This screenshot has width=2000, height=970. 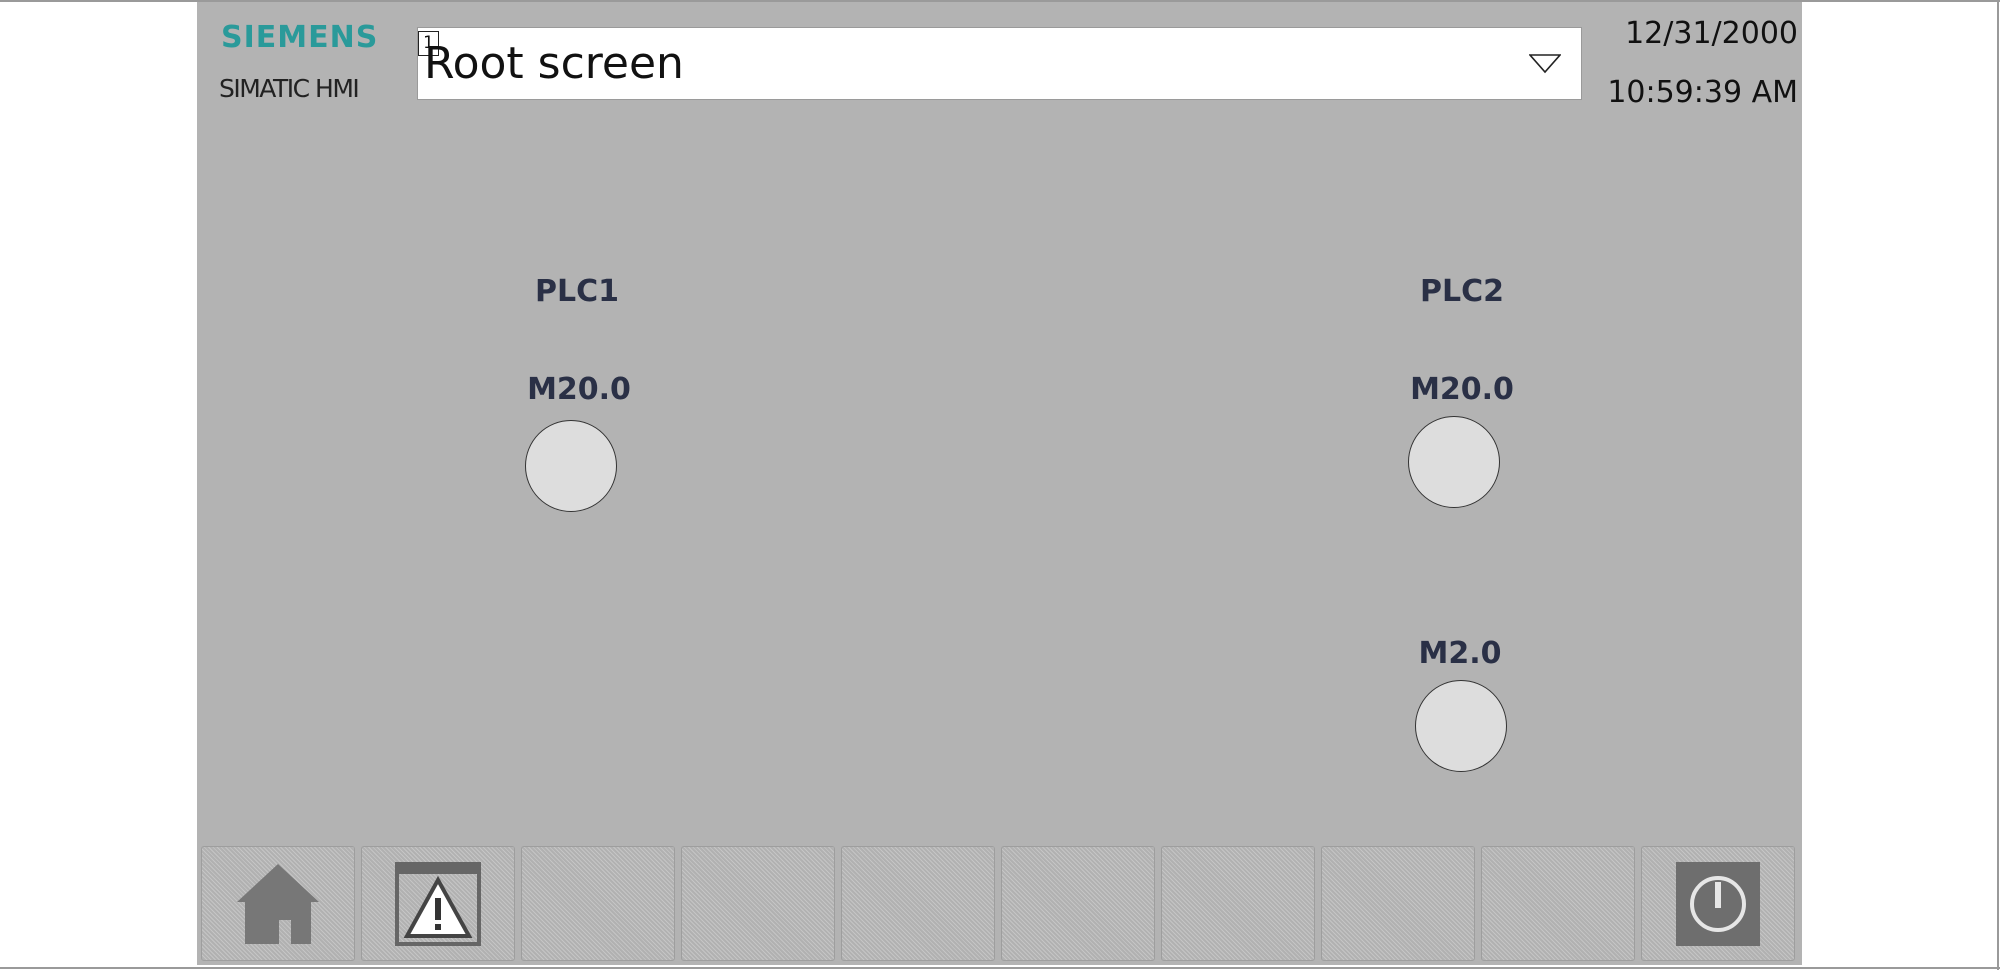 What do you see at coordinates (1000, 968) in the screenshot?
I see `frame-bottom-line` at bounding box center [1000, 968].